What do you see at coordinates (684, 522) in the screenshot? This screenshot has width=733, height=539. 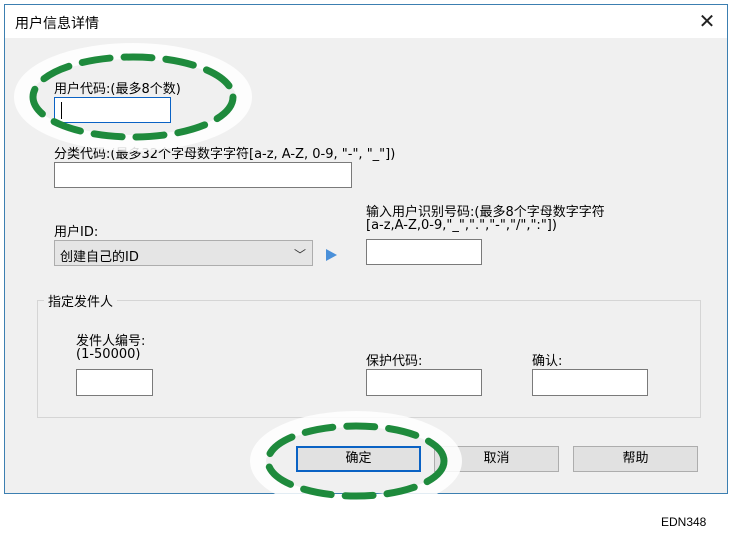 I see `figure-code: EDN348` at bounding box center [684, 522].